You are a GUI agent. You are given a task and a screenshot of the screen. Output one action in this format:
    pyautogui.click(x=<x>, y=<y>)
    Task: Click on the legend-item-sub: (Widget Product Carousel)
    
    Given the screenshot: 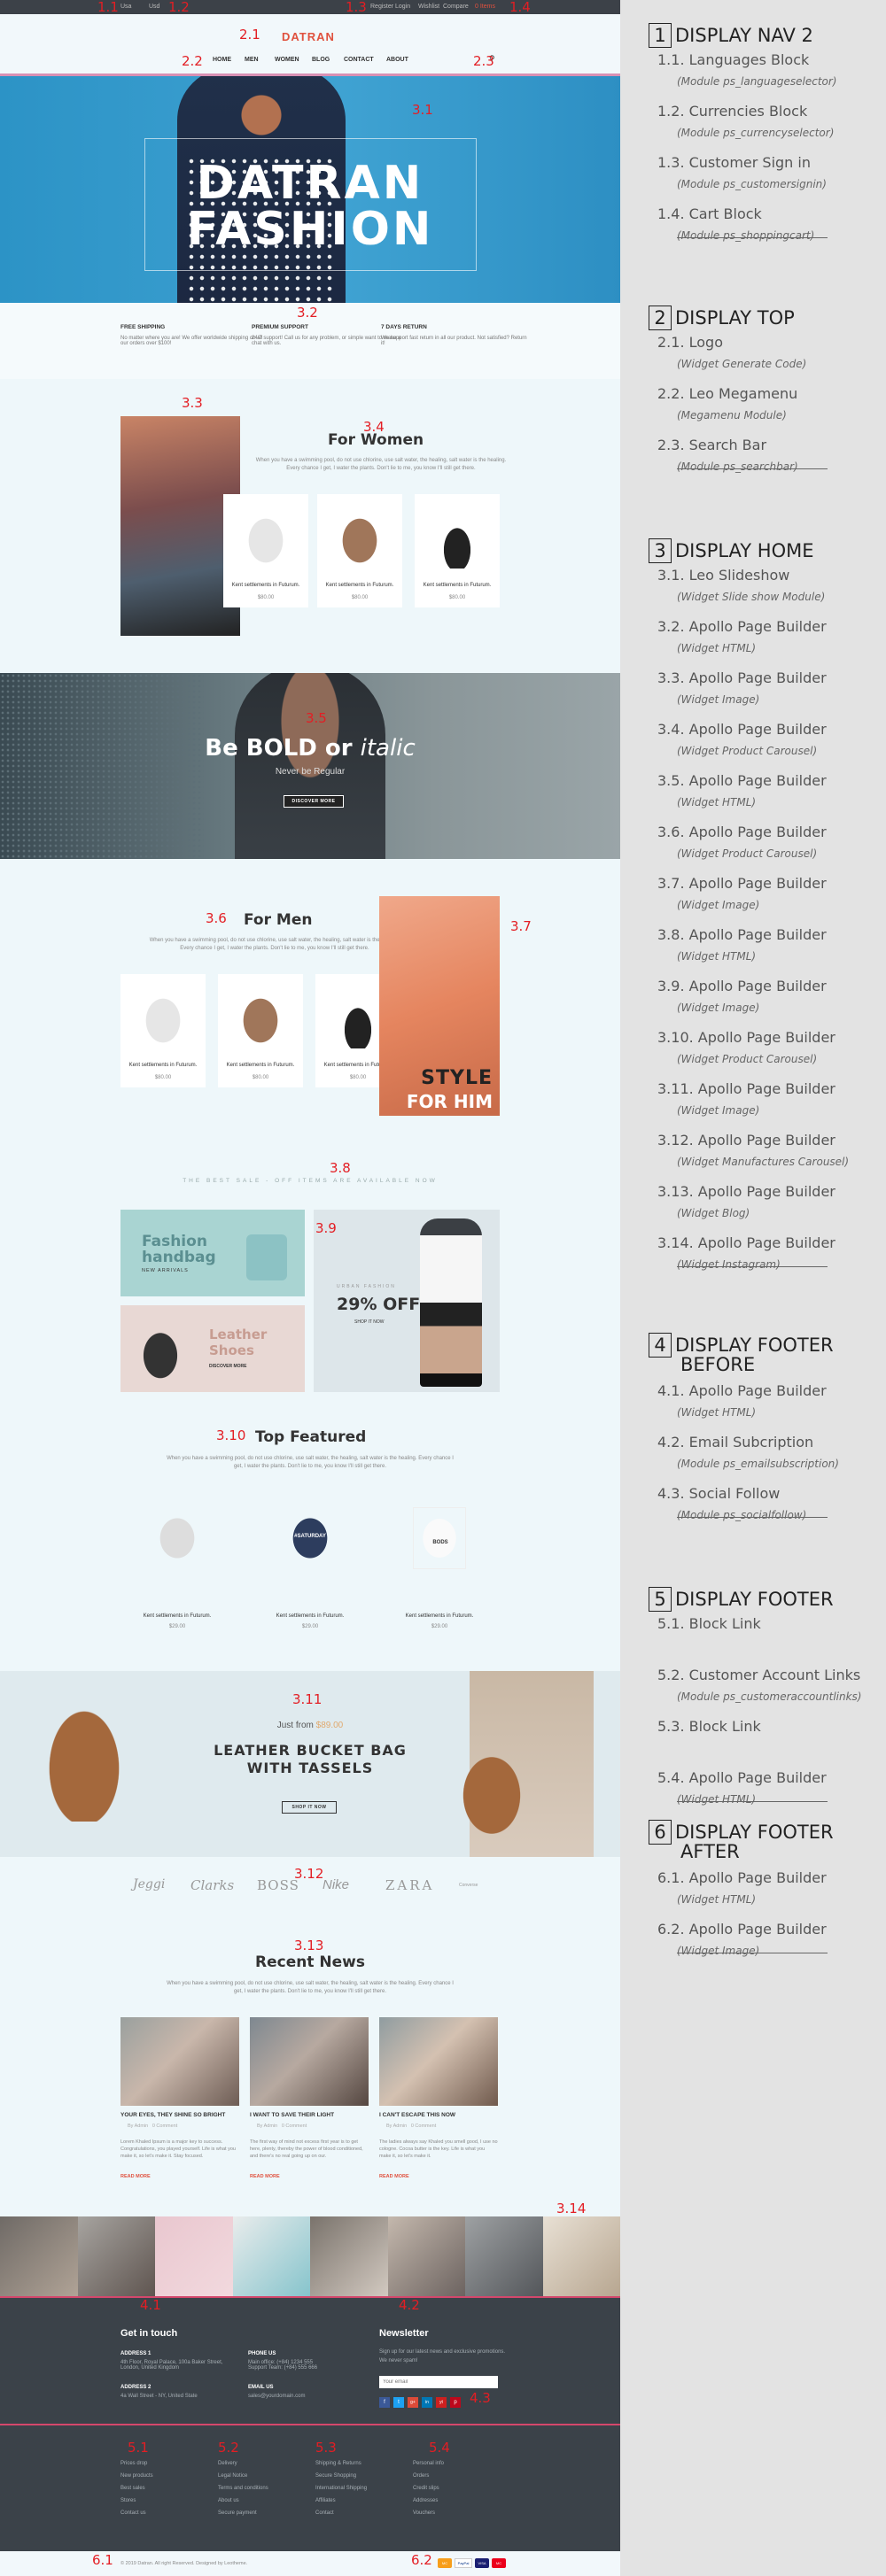 What is the action you would take?
    pyautogui.click(x=747, y=1059)
    